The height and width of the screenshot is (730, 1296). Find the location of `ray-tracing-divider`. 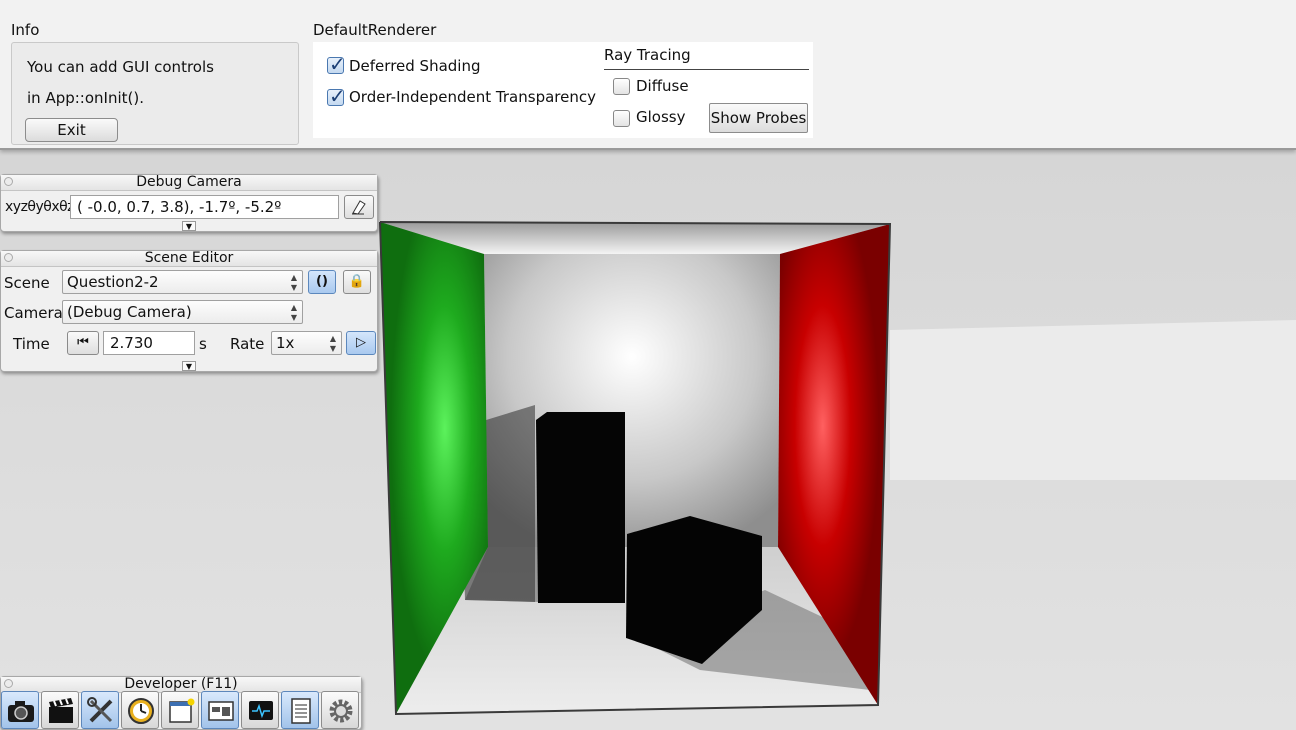

ray-tracing-divider is located at coordinates (706, 69).